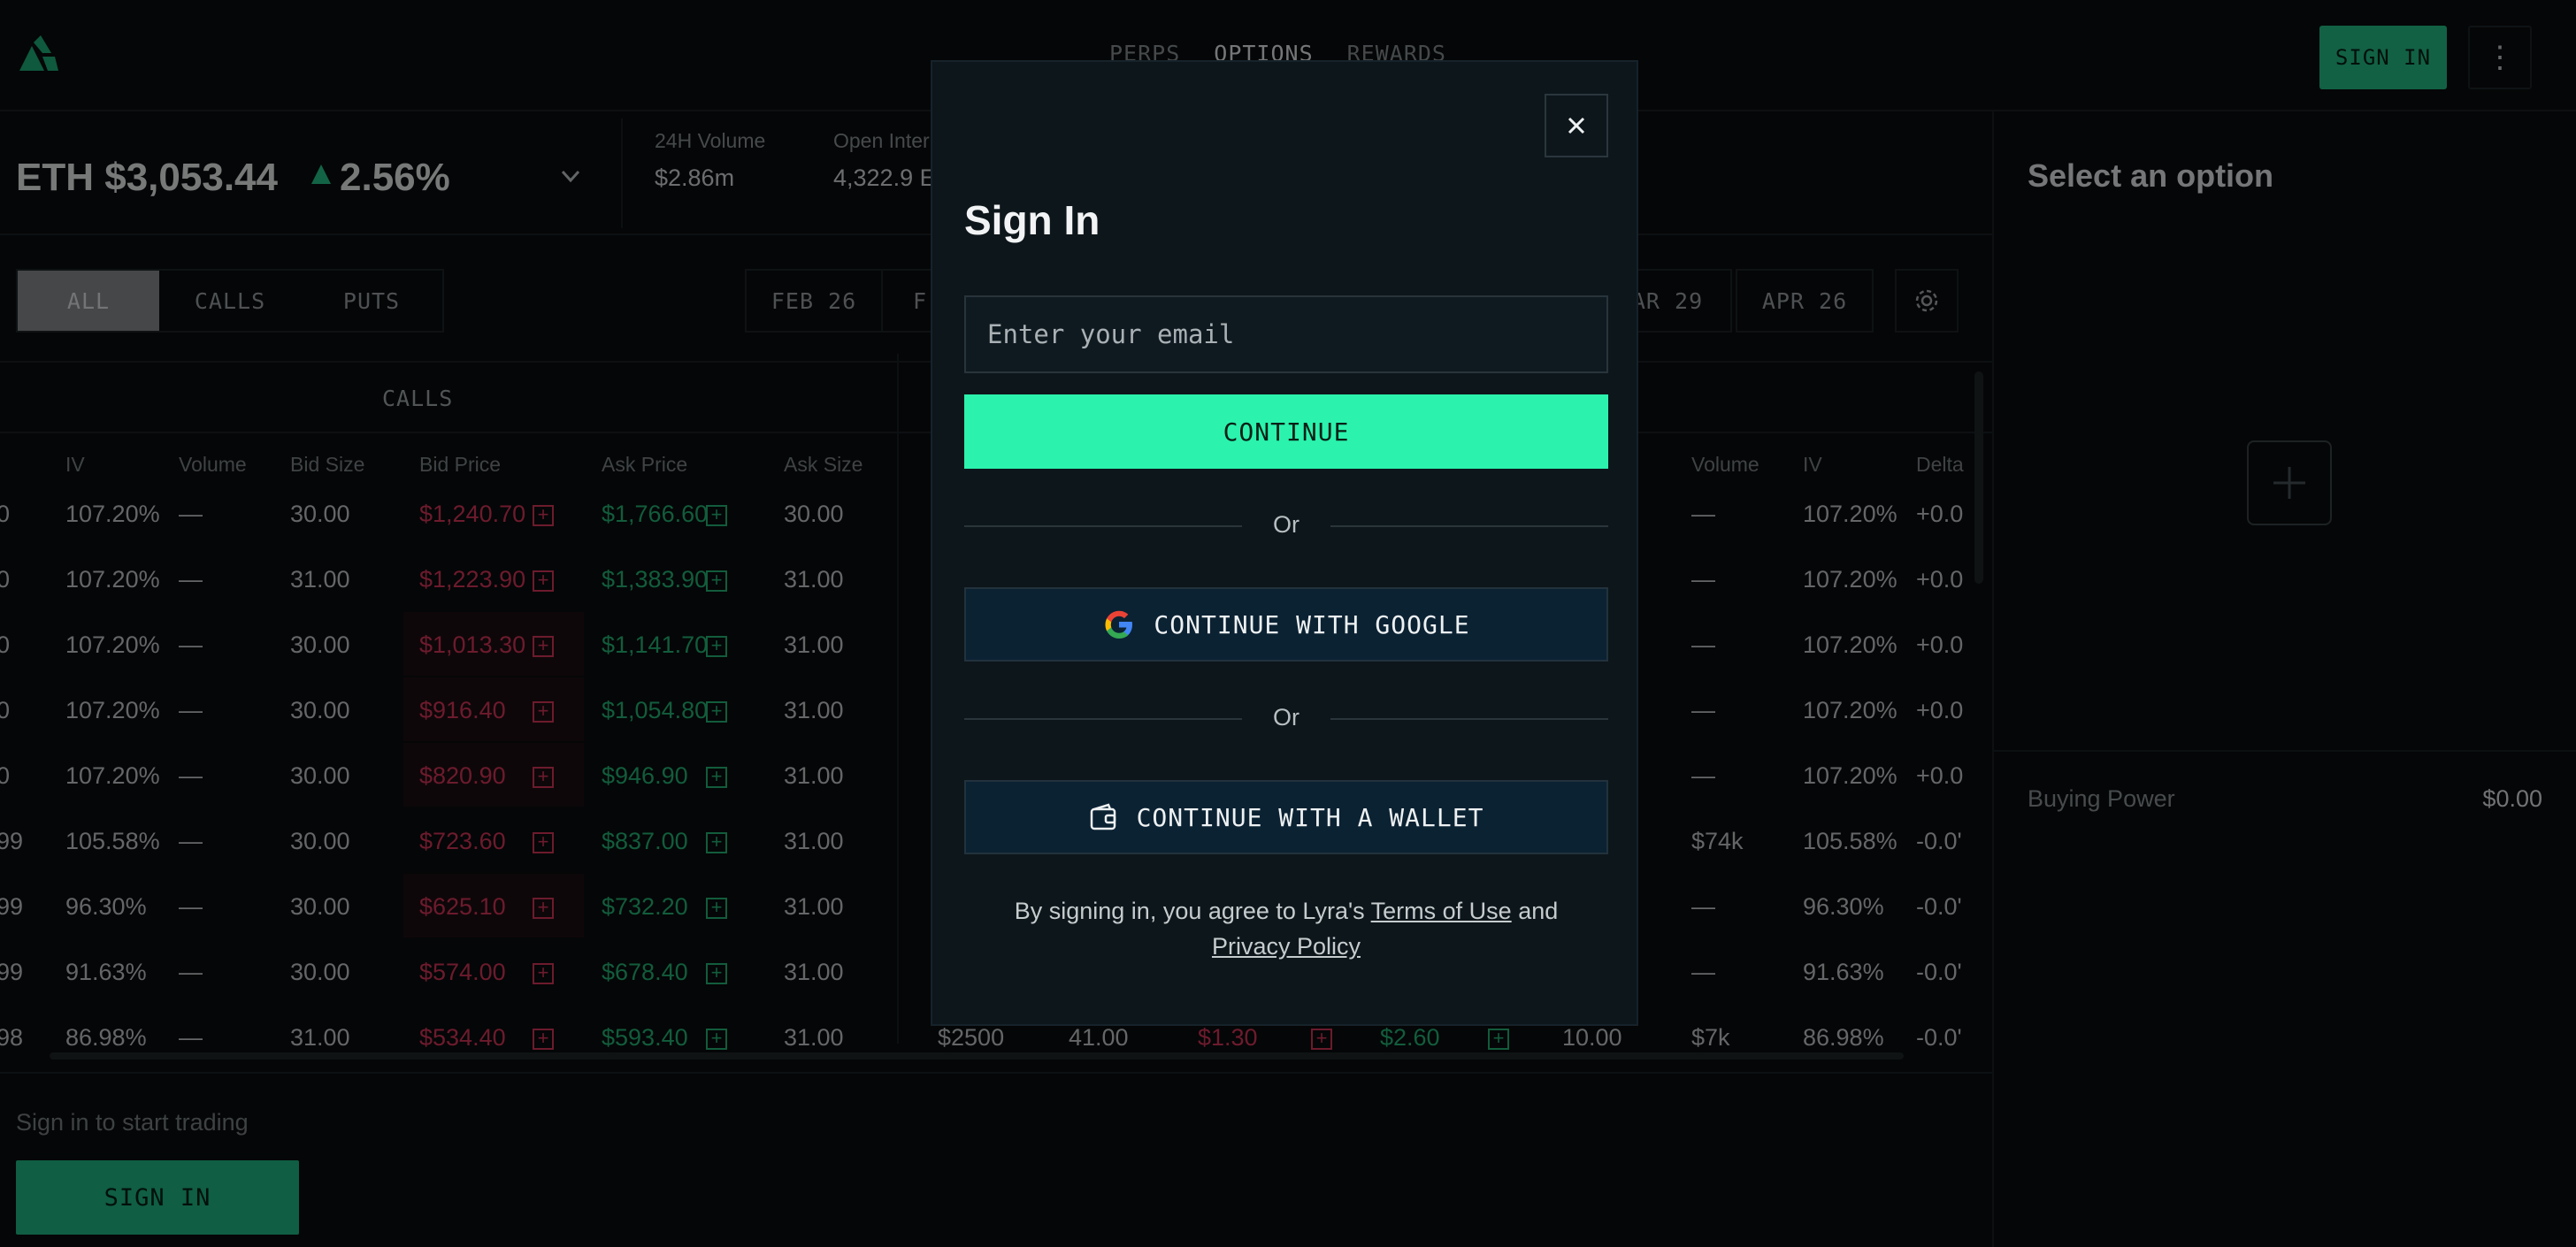  Describe the element at coordinates (1189, 911) in the screenshot. I see `terms-prefix: By signing in, you agree to Lyra's` at that location.